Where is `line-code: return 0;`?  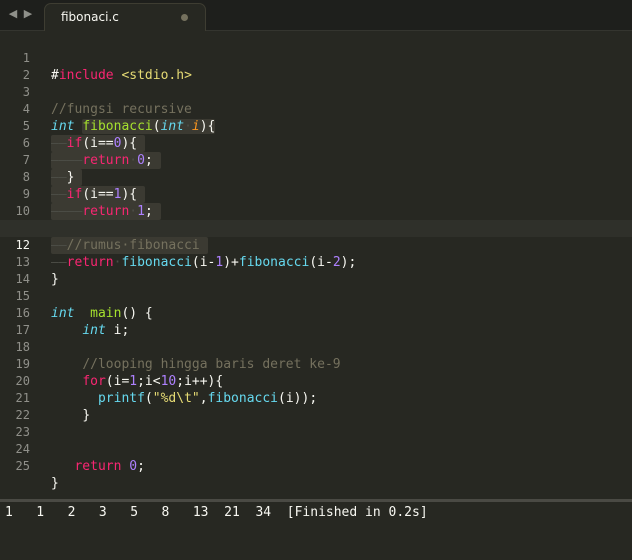 line-code: return 0; is located at coordinates (98, 466).